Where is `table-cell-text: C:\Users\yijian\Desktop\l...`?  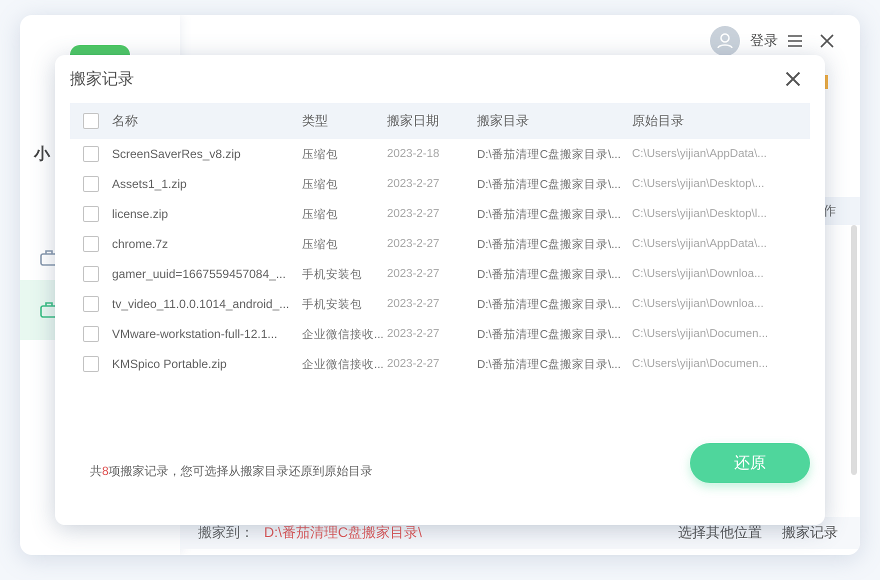 table-cell-text: C:\Users\yijian\Desktop\l... is located at coordinates (700, 214).